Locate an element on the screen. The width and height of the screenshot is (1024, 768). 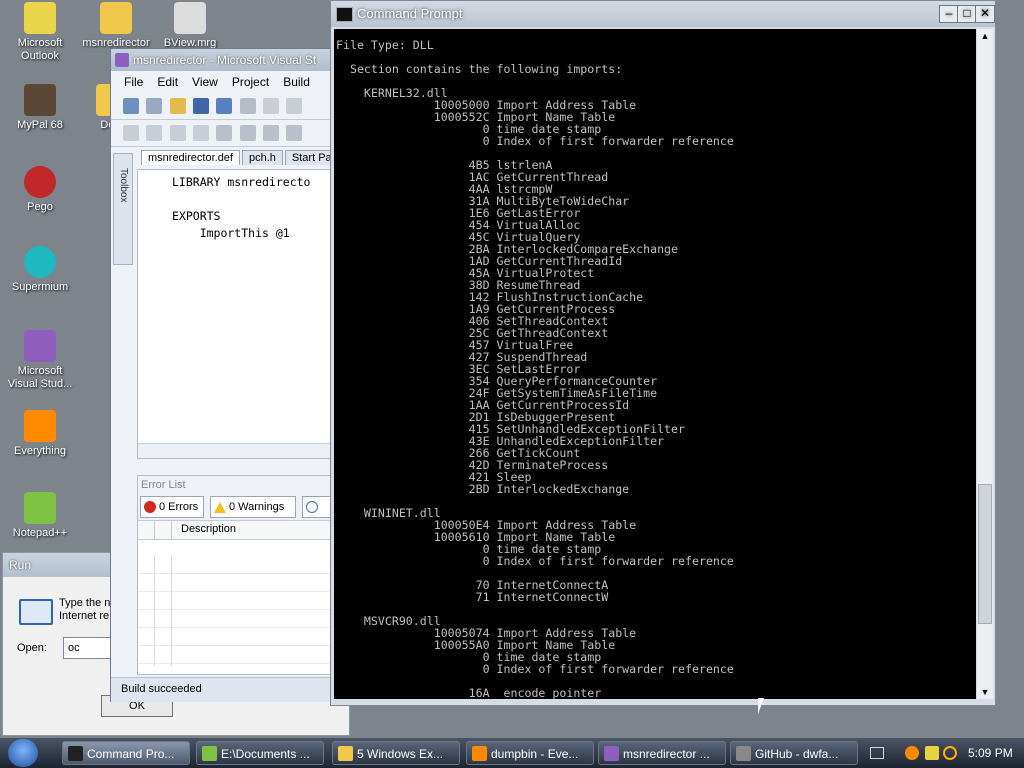
toolbar-icon-d is located at coordinates (201, 133).